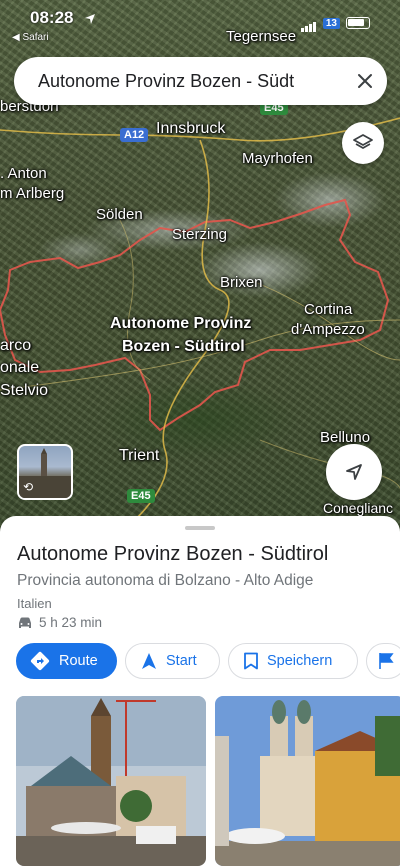 Image resolution: width=400 pixels, height=866 pixels. I want to click on status-bar: 08:28 ◀ Safari 13, so click(200, 24).